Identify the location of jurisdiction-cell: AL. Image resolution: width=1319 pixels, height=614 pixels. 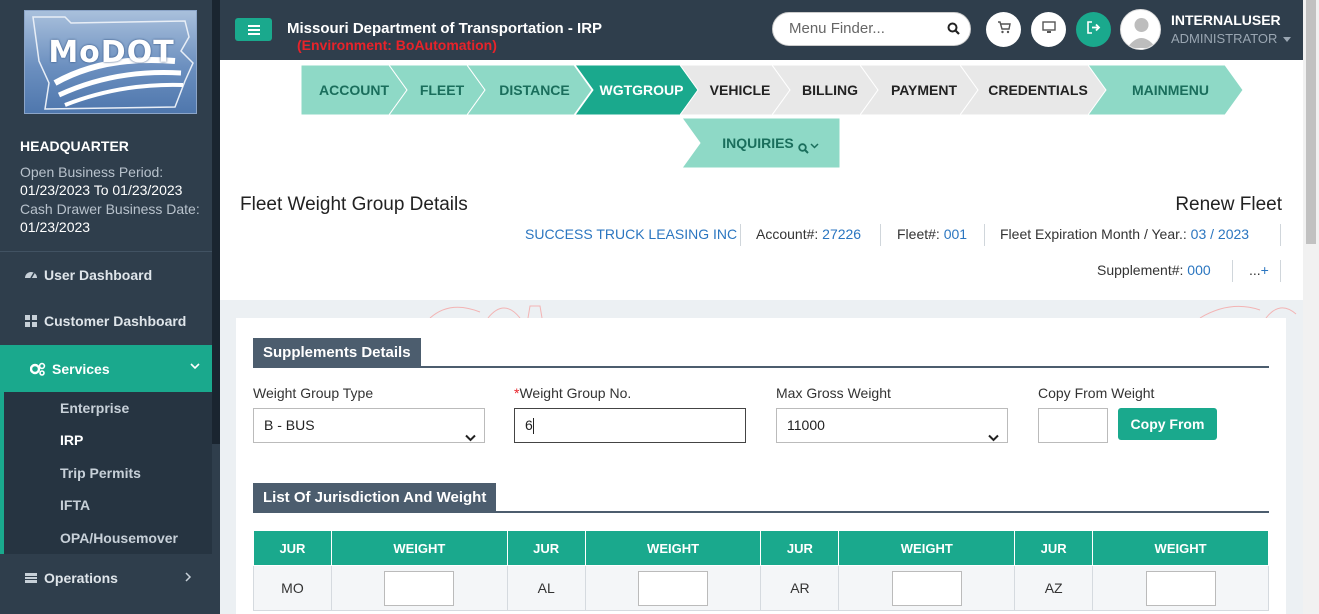
(546, 588).